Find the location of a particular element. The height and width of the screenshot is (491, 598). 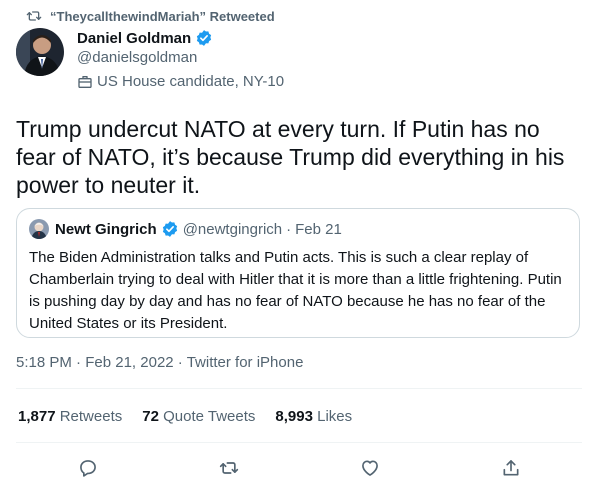

retweet-context-label: “TheycallthewindMariah” Retweeted is located at coordinates (162, 16).